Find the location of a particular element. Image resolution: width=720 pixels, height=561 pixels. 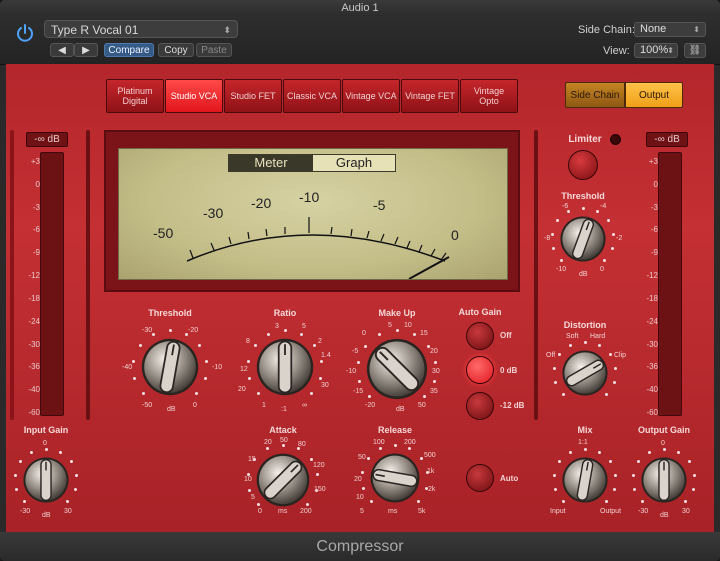

knob-tick-label: 1k is located at coordinates (431, 471).